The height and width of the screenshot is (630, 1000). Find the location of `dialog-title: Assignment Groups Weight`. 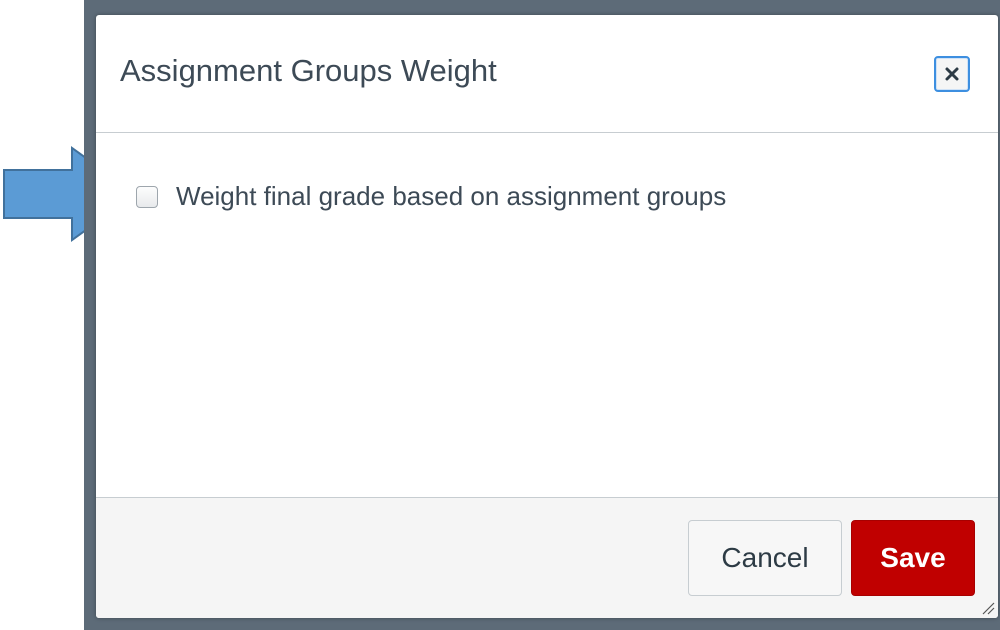

dialog-title: Assignment Groups Weight is located at coordinates (308, 70).